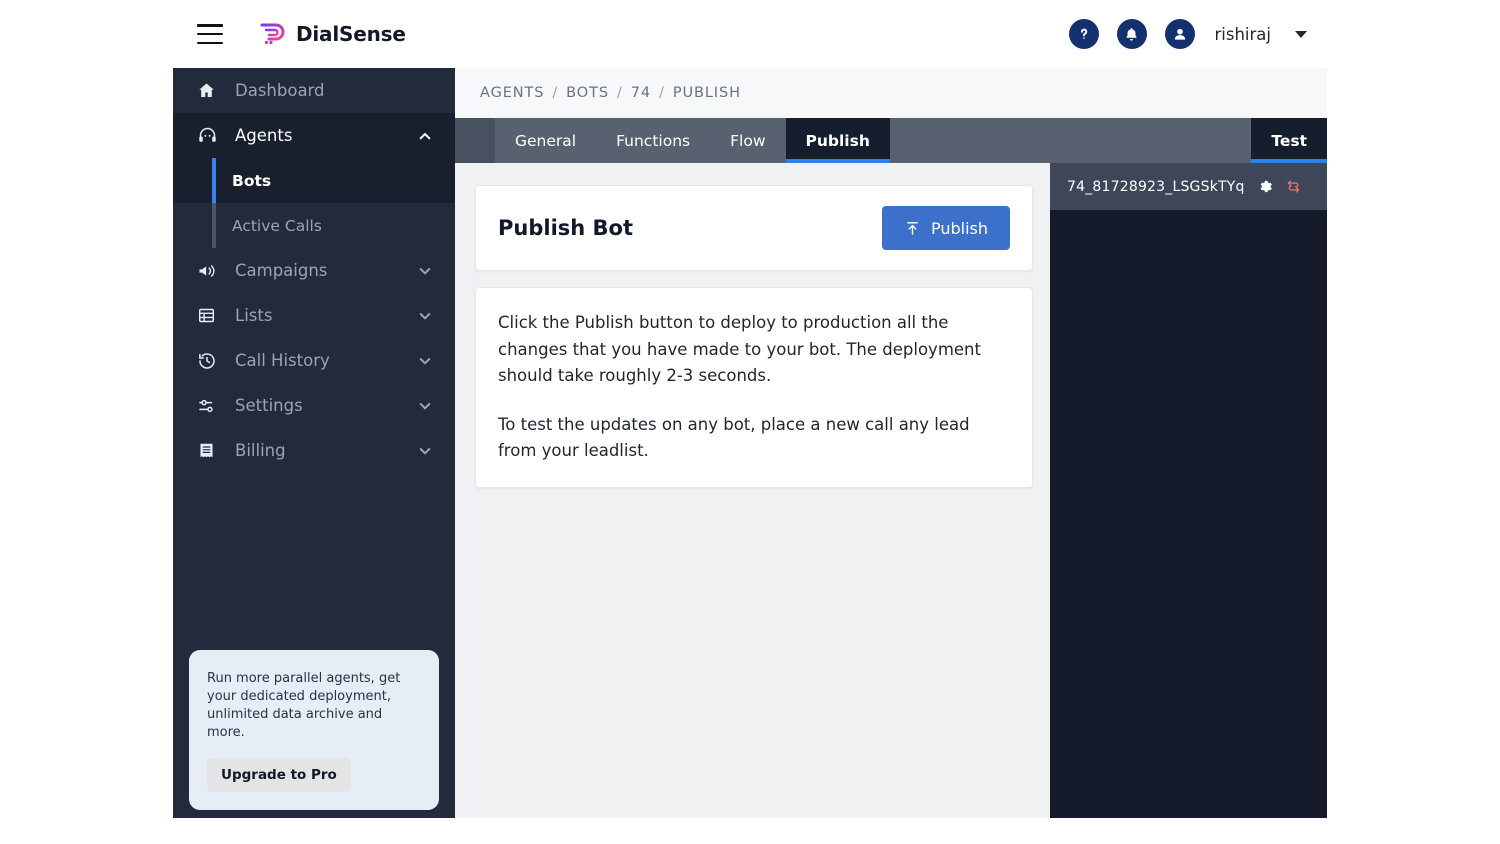 The width and height of the screenshot is (1500, 844). What do you see at coordinates (281, 270) in the screenshot?
I see `sidebar-item-label: Campaigns` at bounding box center [281, 270].